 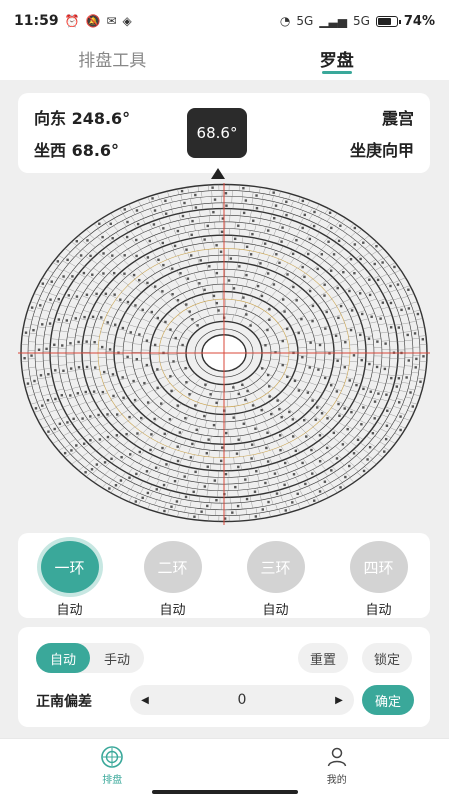 What do you see at coordinates (112, 757) in the screenshot?
I see `compass-icon` at bounding box center [112, 757].